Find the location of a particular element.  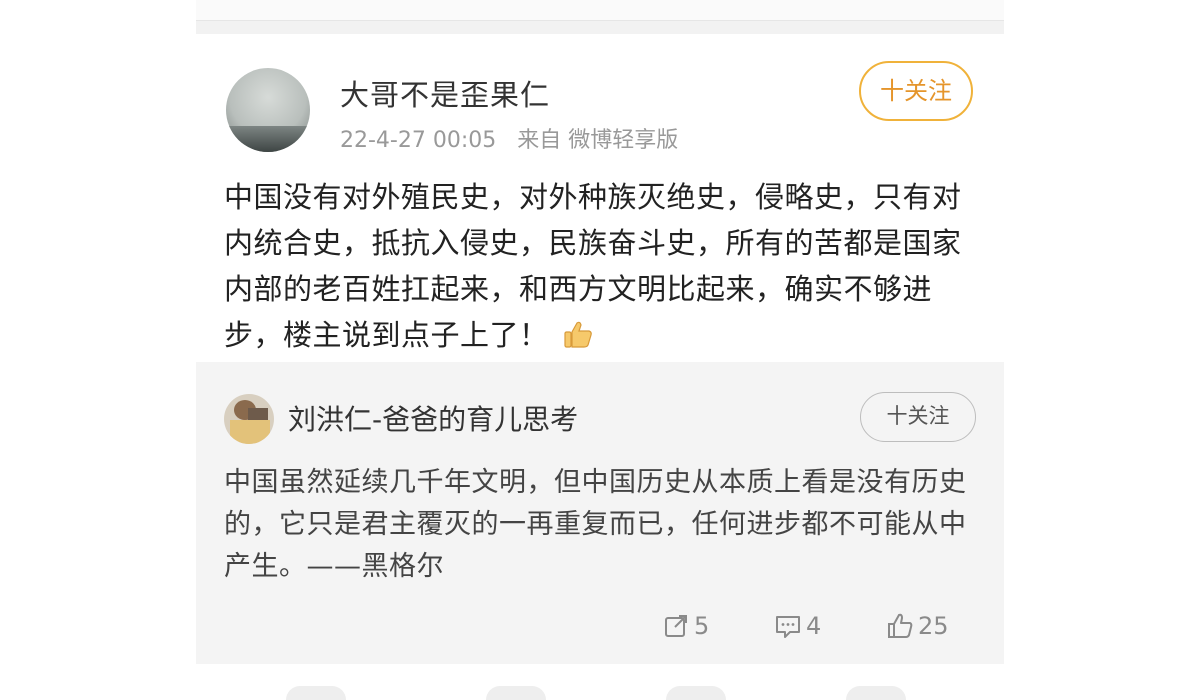

like-button: 25 is located at coordinates (917, 626).